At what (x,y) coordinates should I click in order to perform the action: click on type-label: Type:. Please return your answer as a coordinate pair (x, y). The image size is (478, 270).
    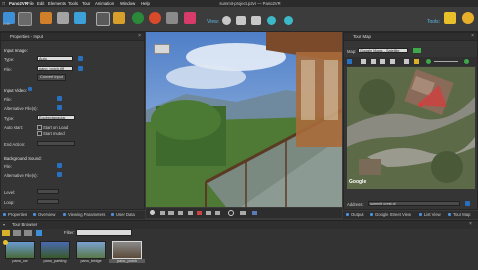
    Looking at the image, I should click on (9, 59).